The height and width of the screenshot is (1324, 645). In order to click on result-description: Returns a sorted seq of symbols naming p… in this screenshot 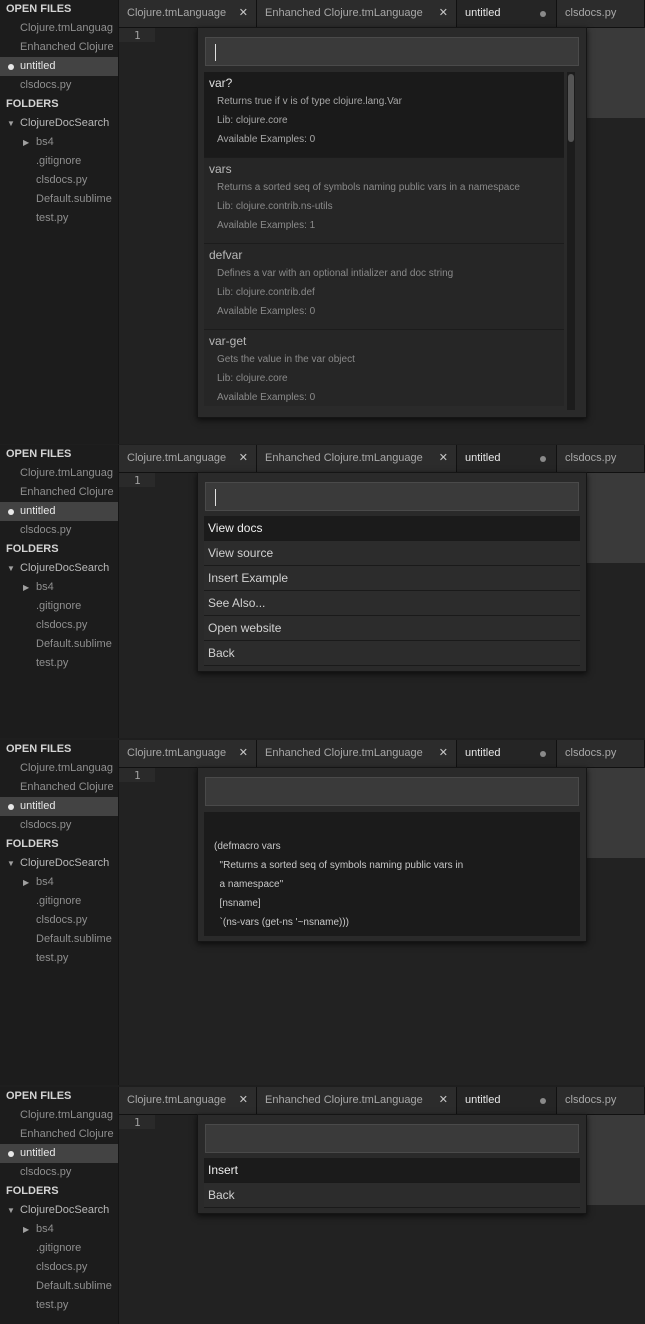, I will do `click(368, 187)`.